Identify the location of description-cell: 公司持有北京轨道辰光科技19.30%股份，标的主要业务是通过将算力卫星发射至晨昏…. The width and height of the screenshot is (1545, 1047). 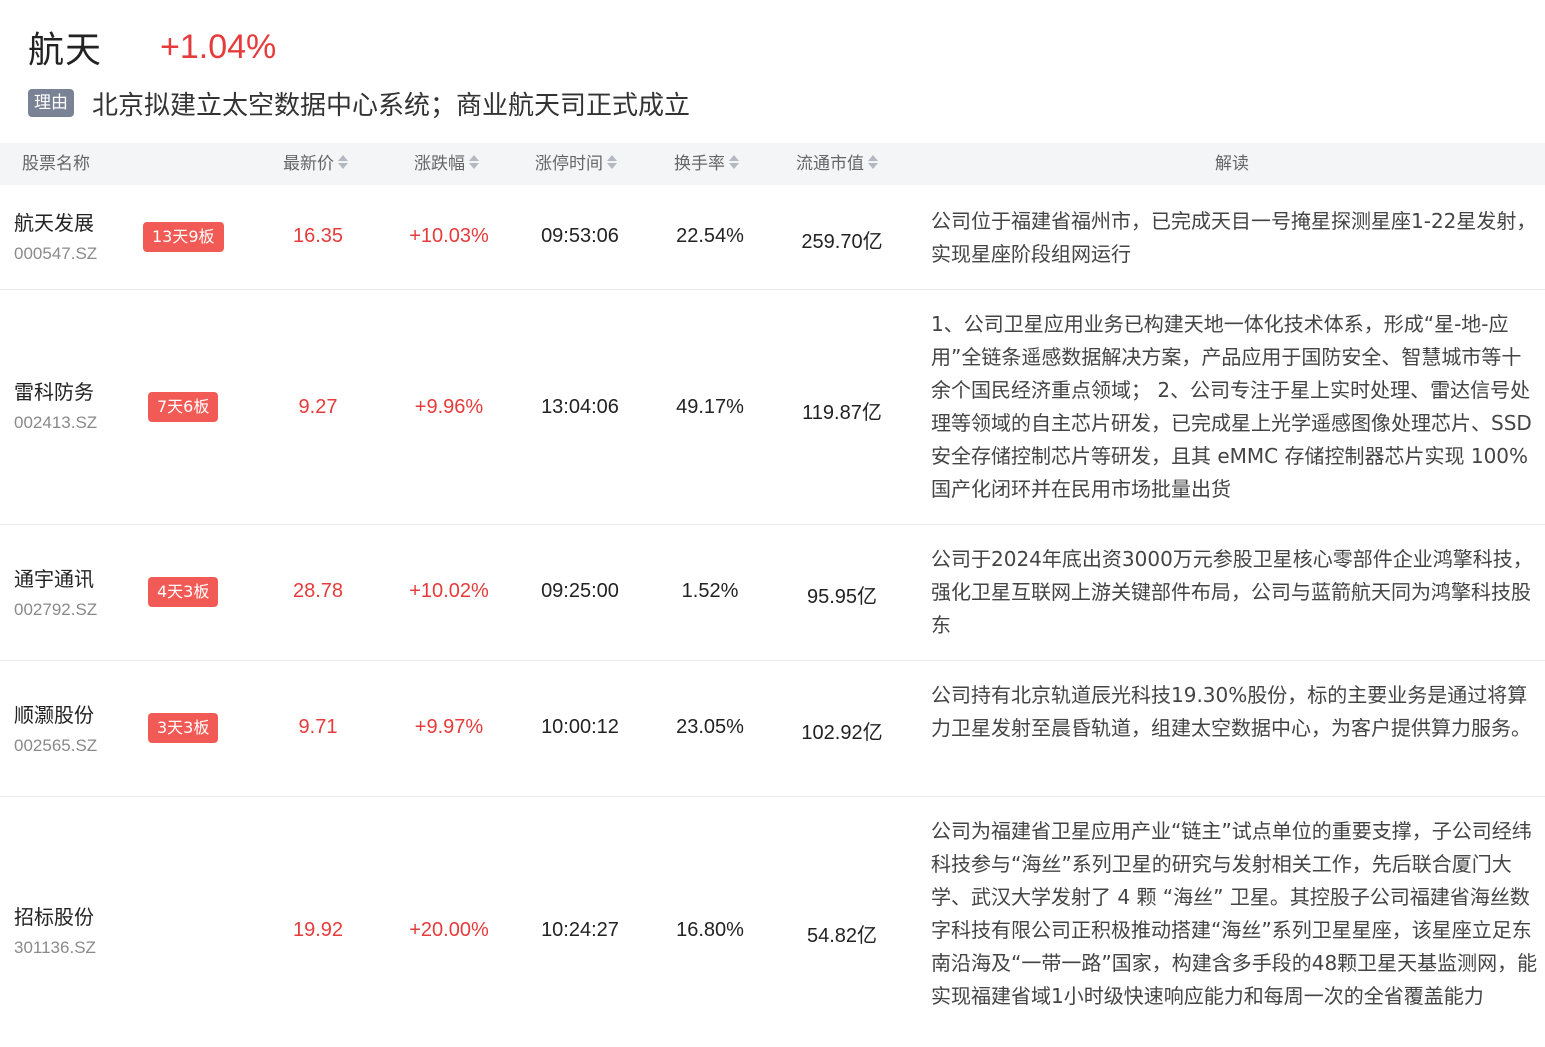
(1231, 711).